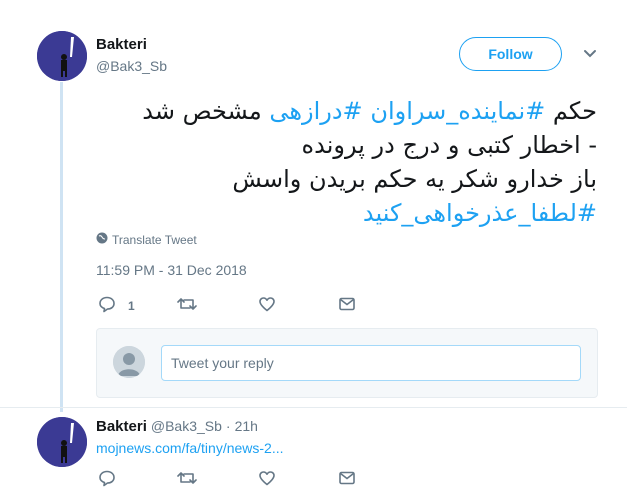  What do you see at coordinates (317, 213) in the screenshot?
I see `tweet-line-4: #لطفا_عذرخواهی_کنید` at bounding box center [317, 213].